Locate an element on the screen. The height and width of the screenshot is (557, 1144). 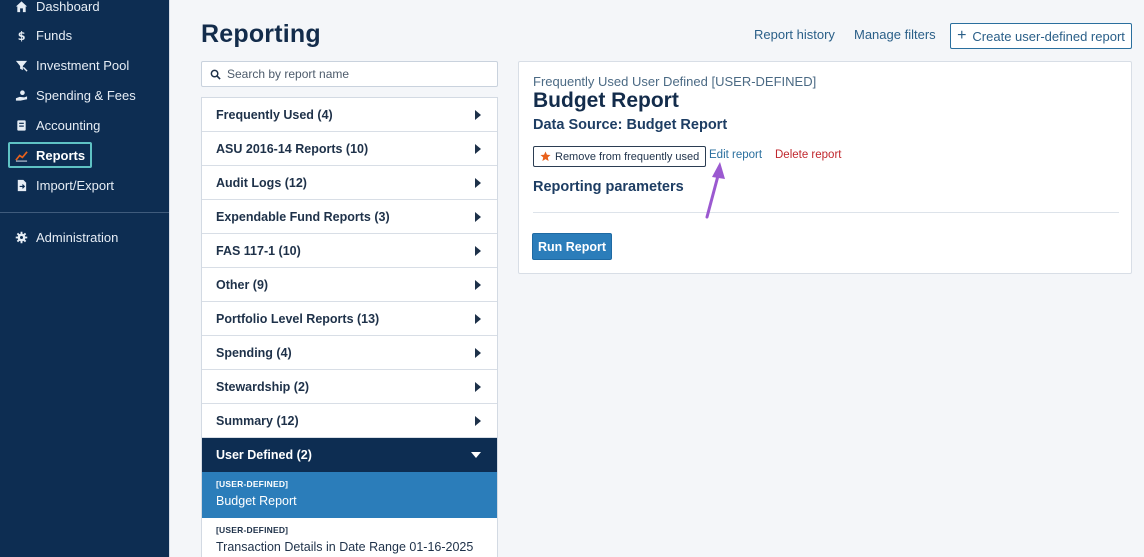
search-box is located at coordinates (349, 74).